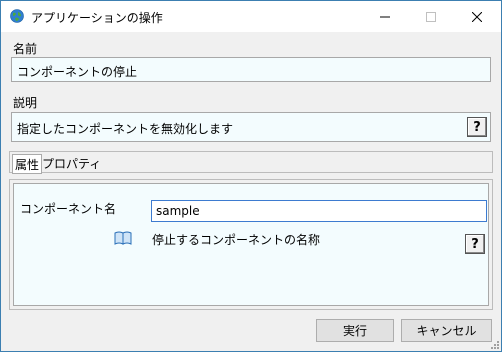 Image resolution: width=502 pixels, height=352 pixels. I want to click on book-icon, so click(123, 238).